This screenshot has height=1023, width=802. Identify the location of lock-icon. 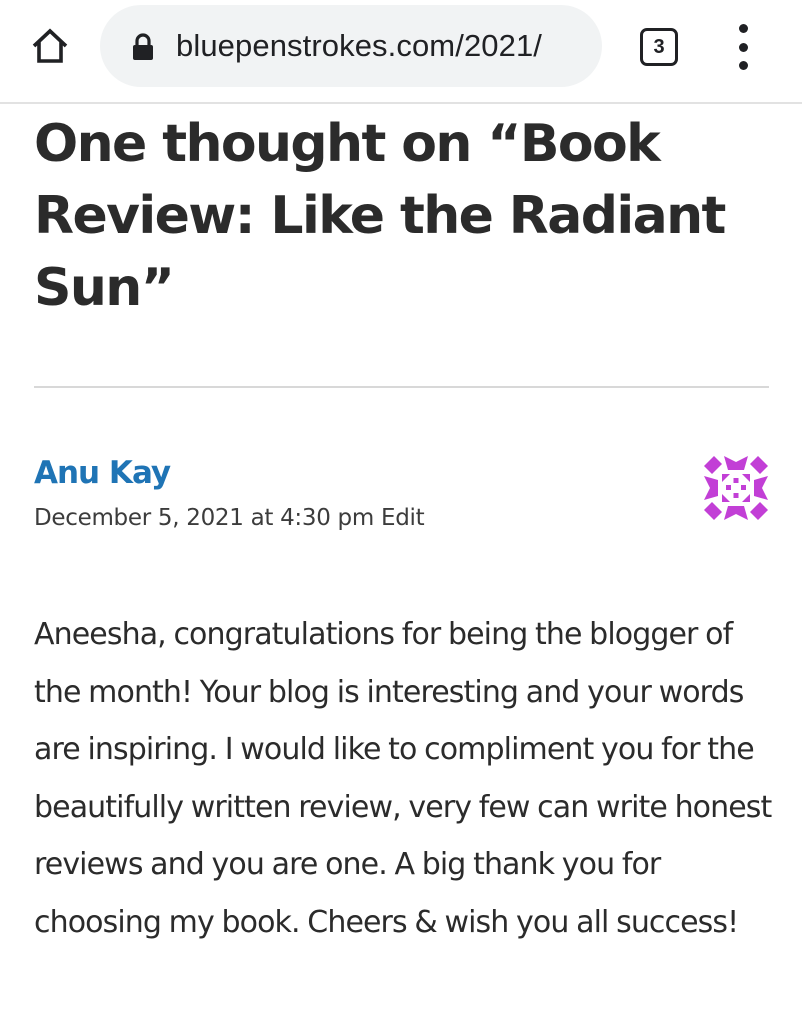
(143, 46).